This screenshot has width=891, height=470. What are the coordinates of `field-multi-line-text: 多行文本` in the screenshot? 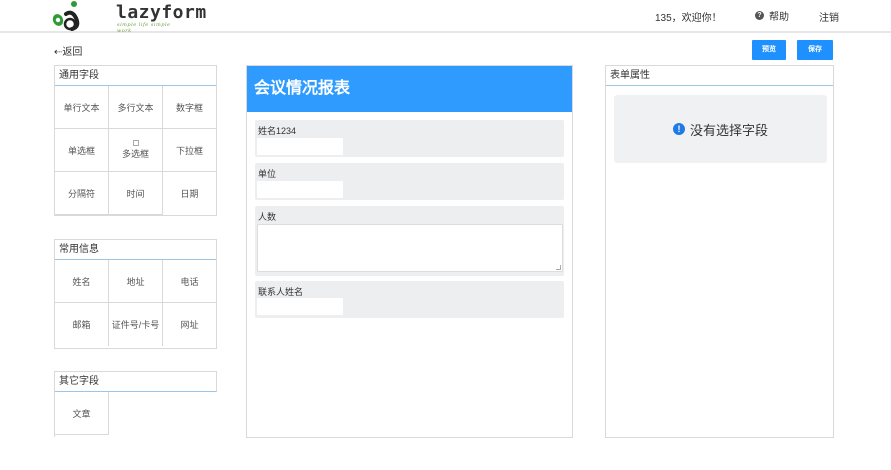 It's located at (136, 107).